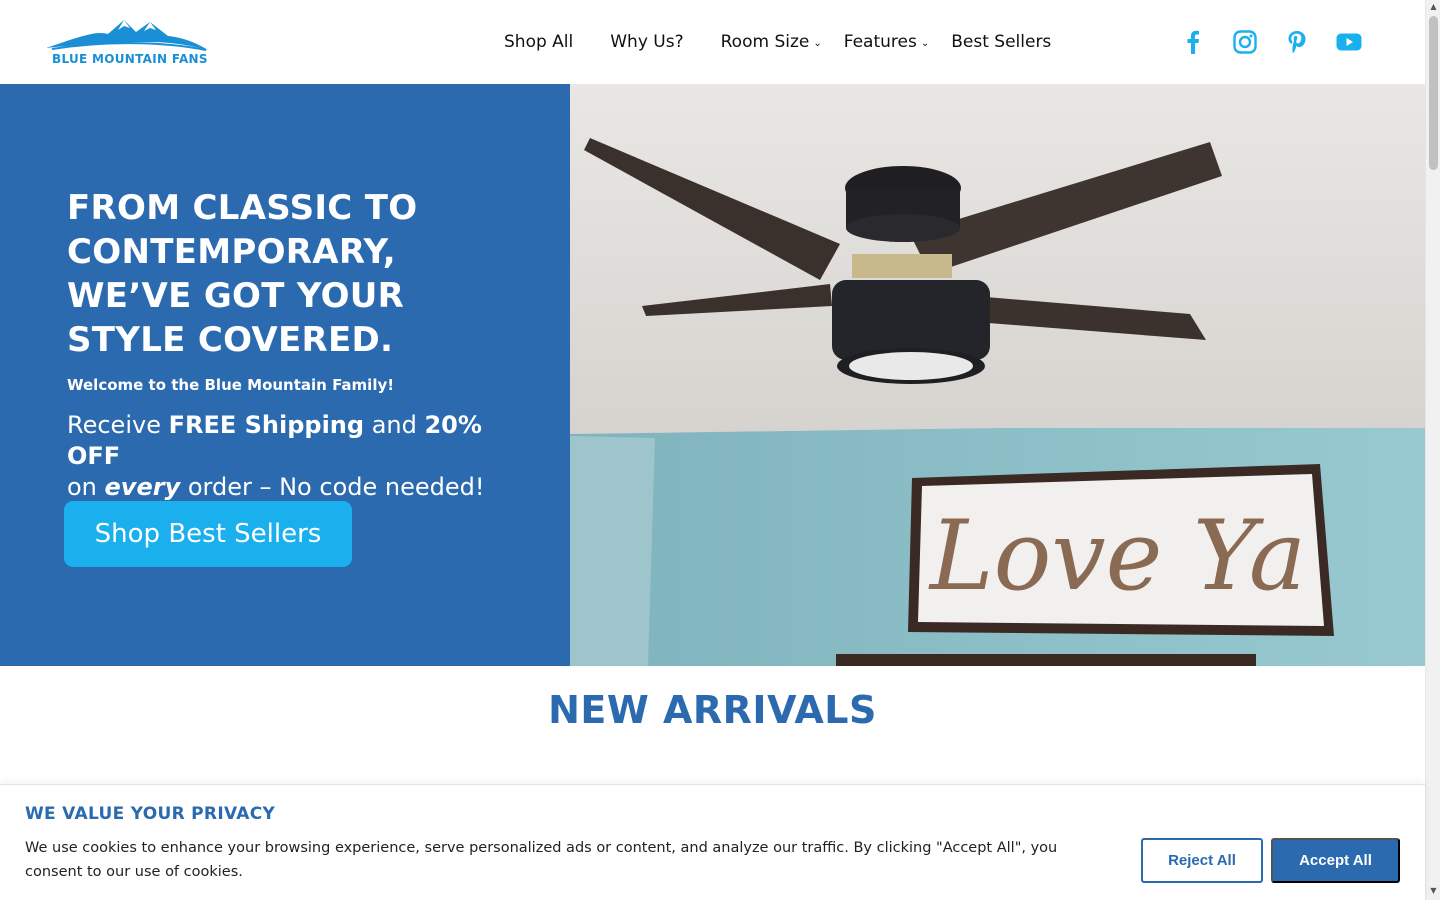 The width and height of the screenshot is (1440, 900). I want to click on accept-all-button: Accept All, so click(1335, 860).